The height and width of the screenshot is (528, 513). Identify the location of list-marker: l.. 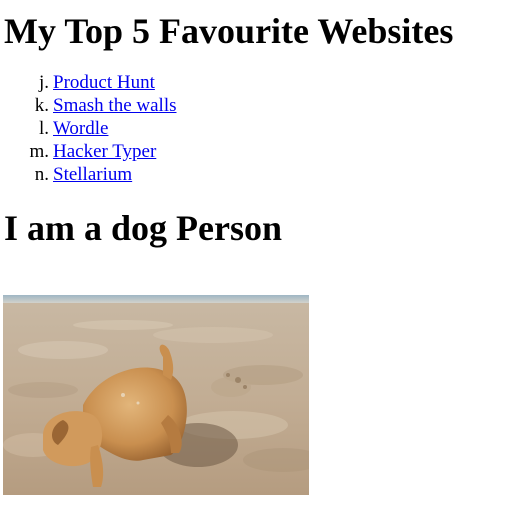
(43, 128).